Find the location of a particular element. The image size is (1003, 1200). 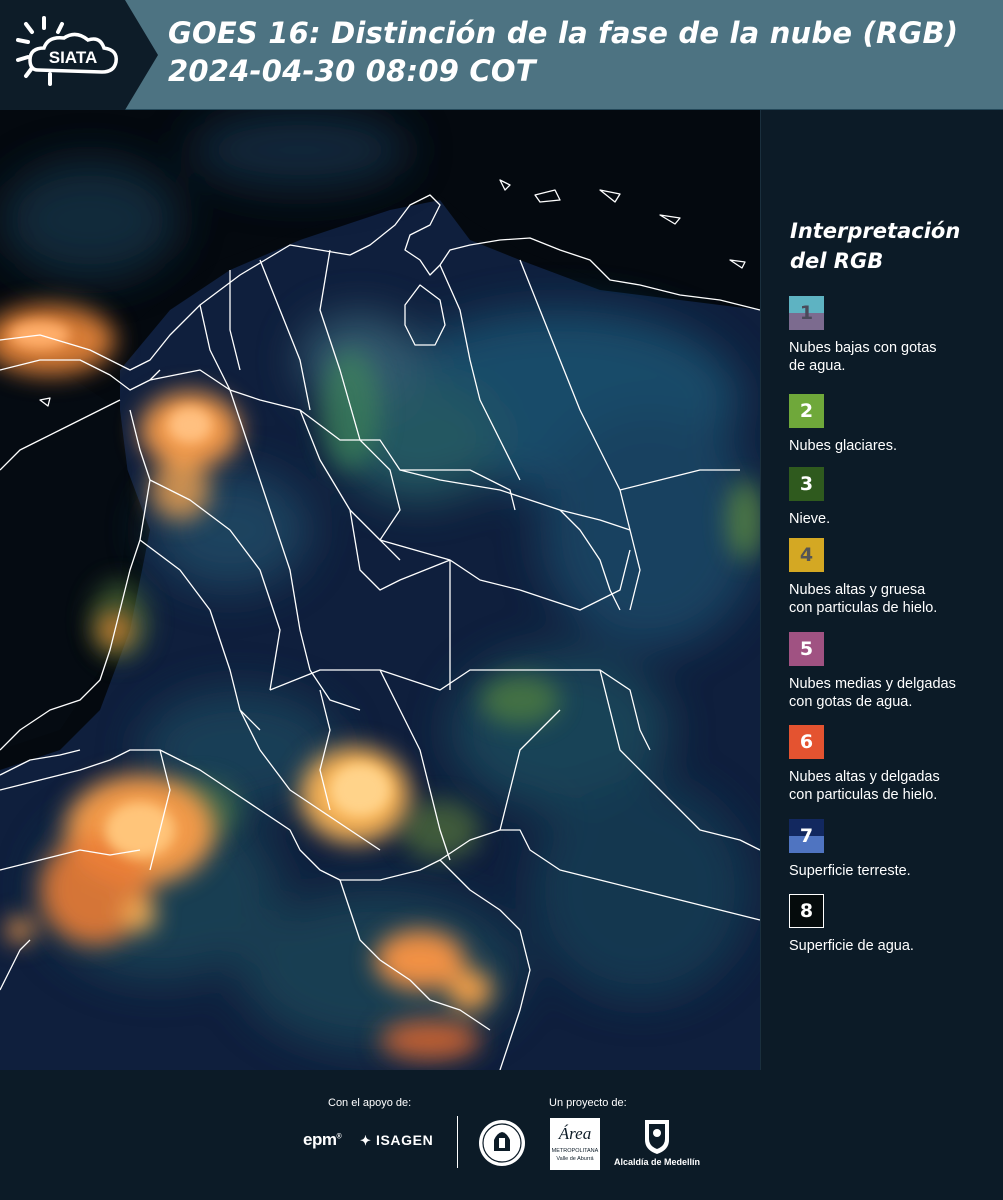

project-label: Un proyecto de: is located at coordinates (588, 1103).